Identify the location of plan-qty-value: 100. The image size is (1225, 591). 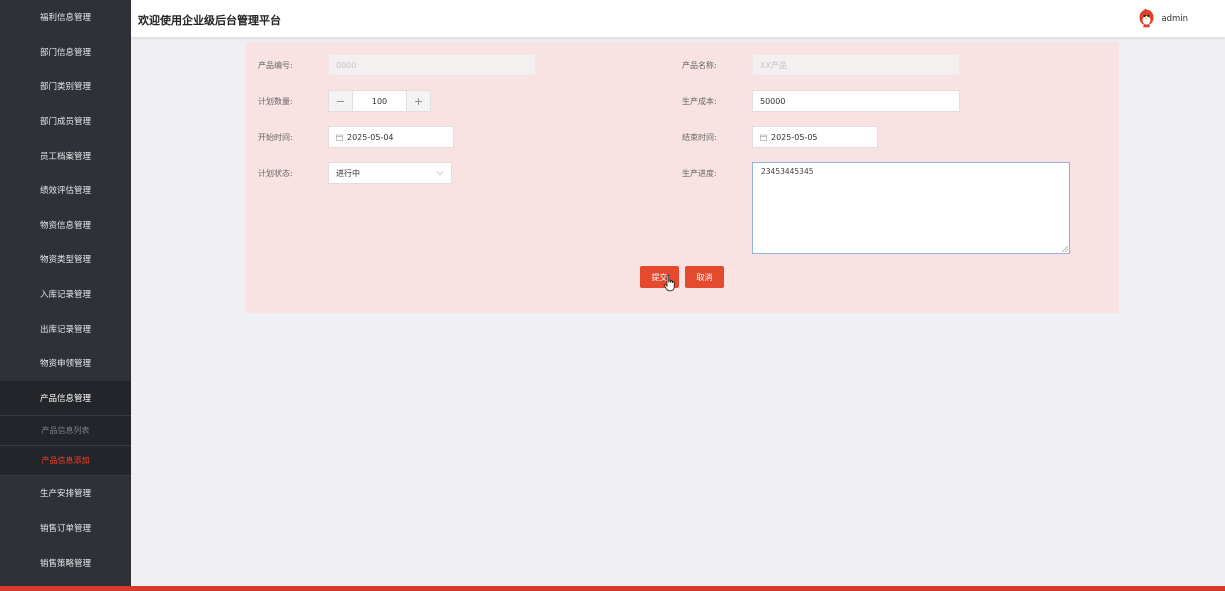
(379, 101).